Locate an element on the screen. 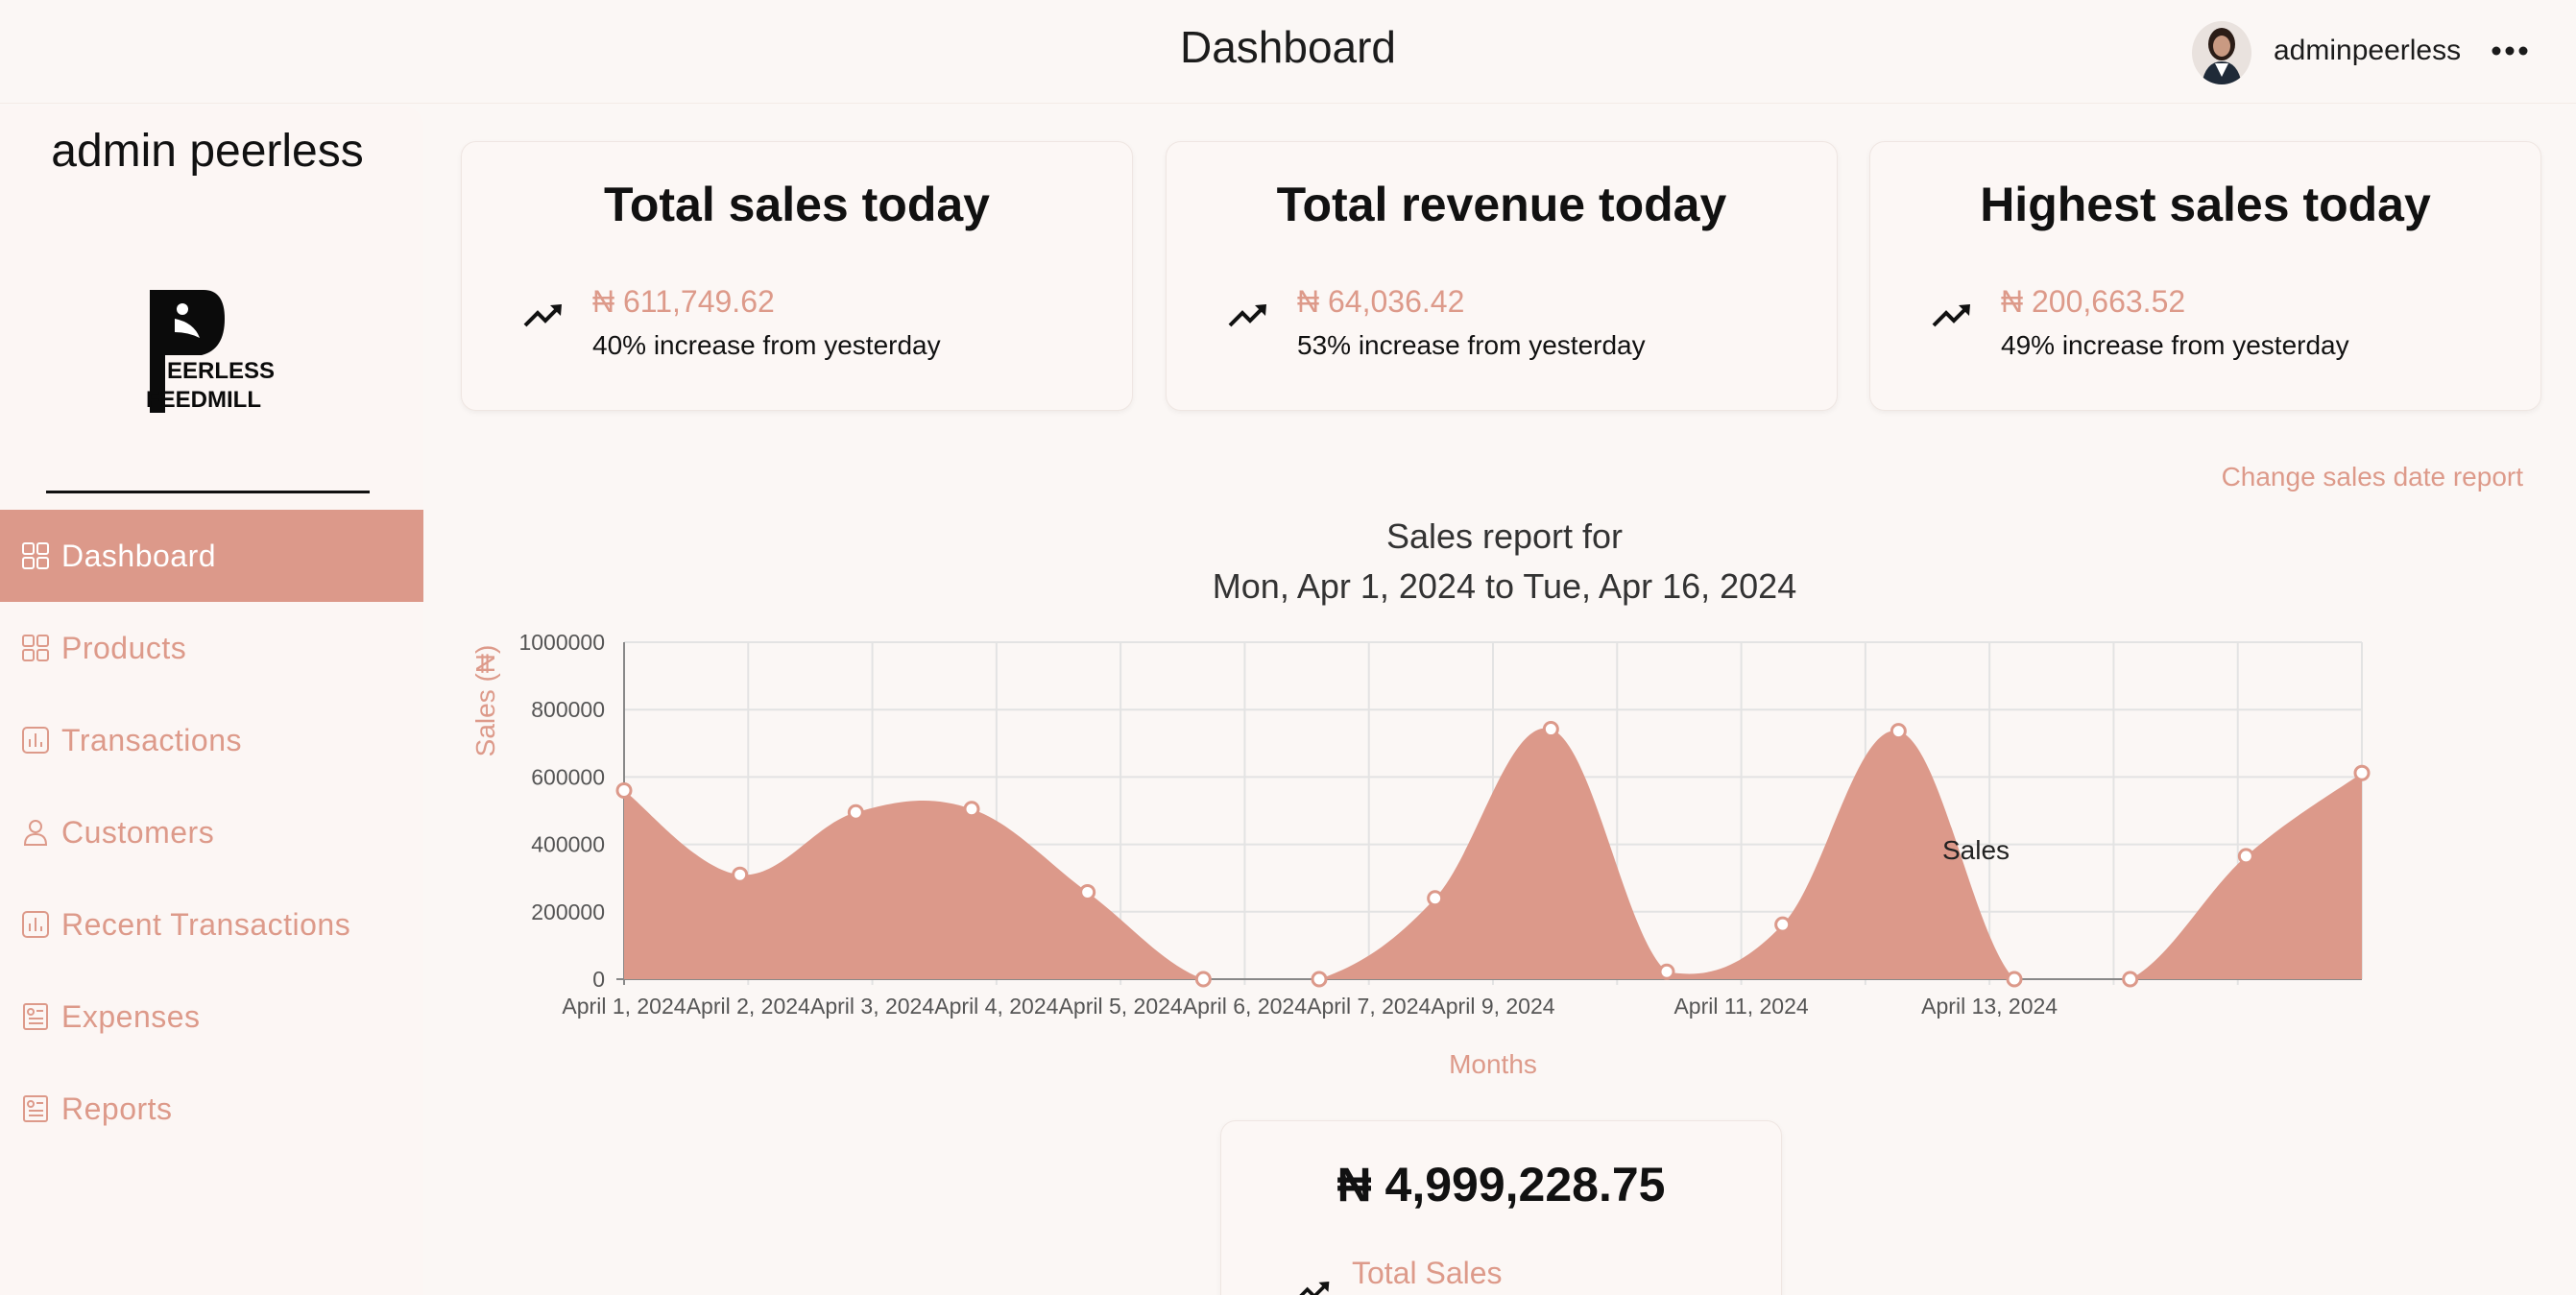 The width and height of the screenshot is (2576, 1295). sidebar-item-label: Customers is located at coordinates (138, 832).